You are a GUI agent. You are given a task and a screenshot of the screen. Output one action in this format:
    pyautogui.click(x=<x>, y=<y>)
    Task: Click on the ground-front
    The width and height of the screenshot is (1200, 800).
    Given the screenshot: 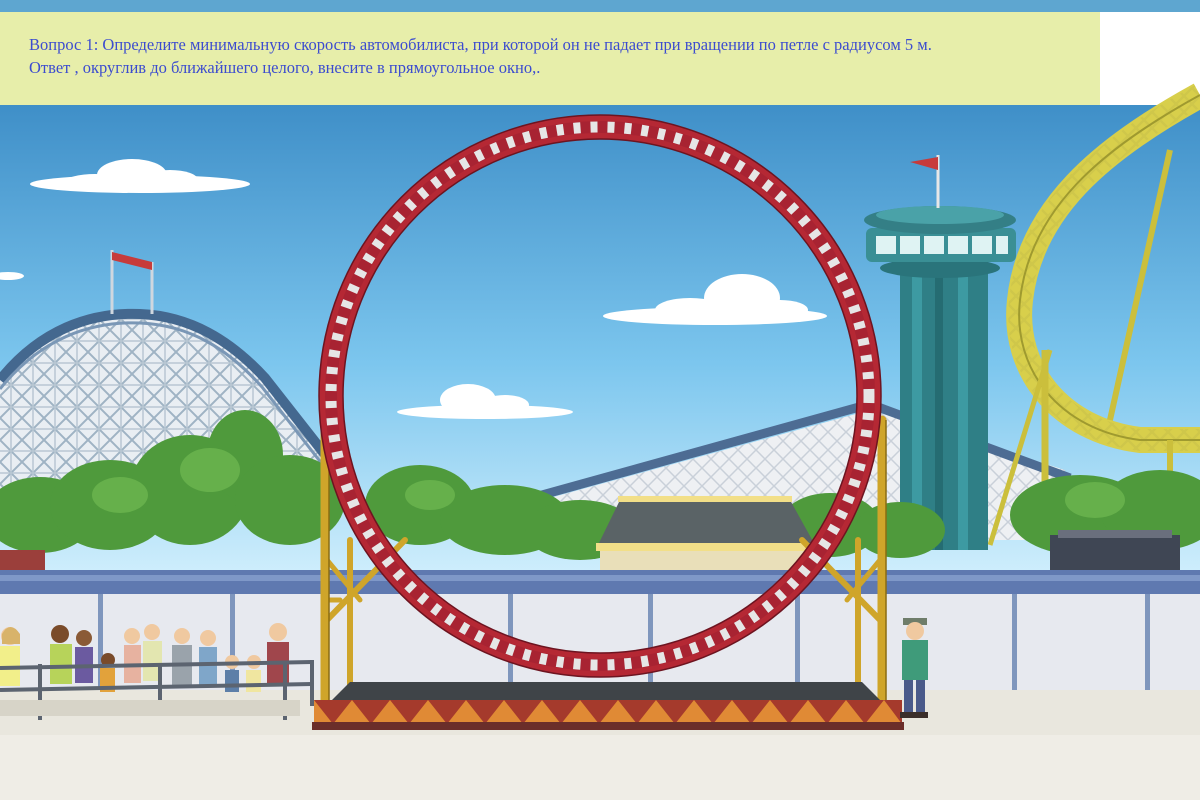 What is the action you would take?
    pyautogui.click(x=600, y=767)
    